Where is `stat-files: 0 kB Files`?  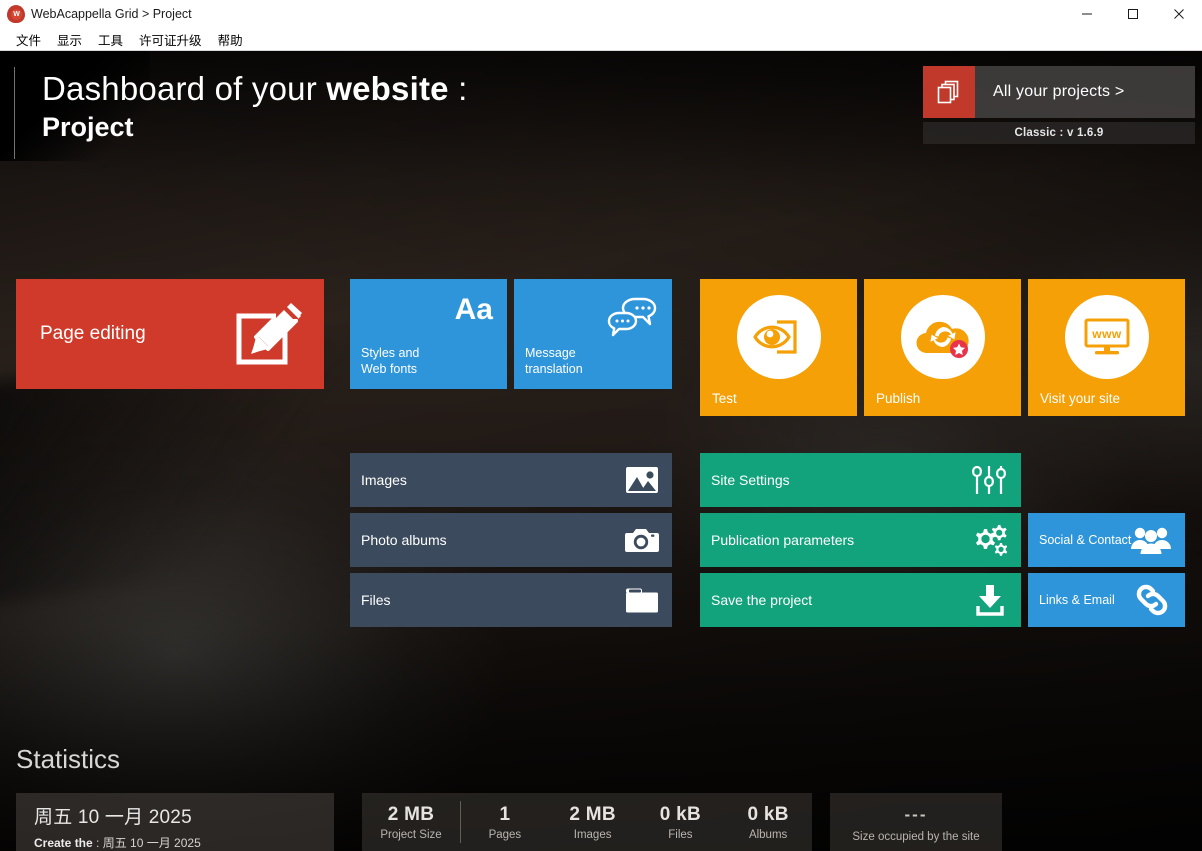 stat-files: 0 kB Files is located at coordinates (681, 822).